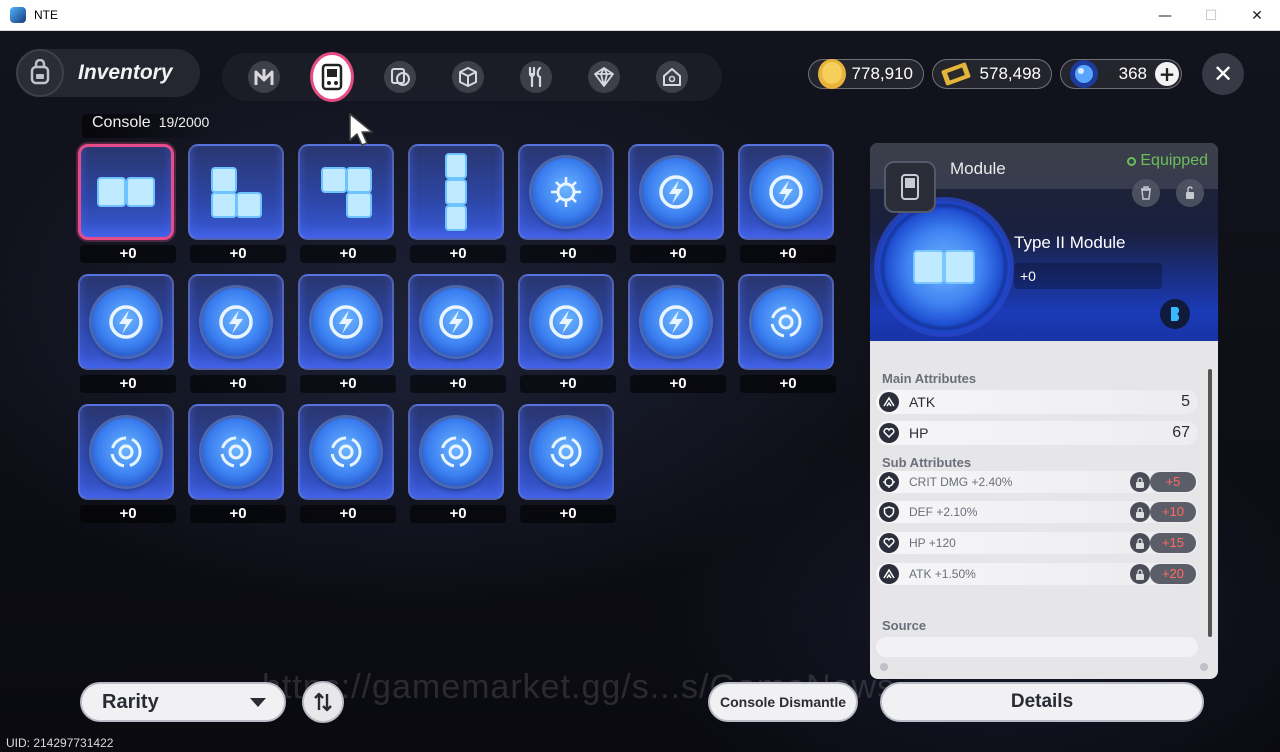 The width and height of the screenshot is (1280, 752). Describe the element at coordinates (944, 267) in the screenshot. I see `module-large-icon` at that location.